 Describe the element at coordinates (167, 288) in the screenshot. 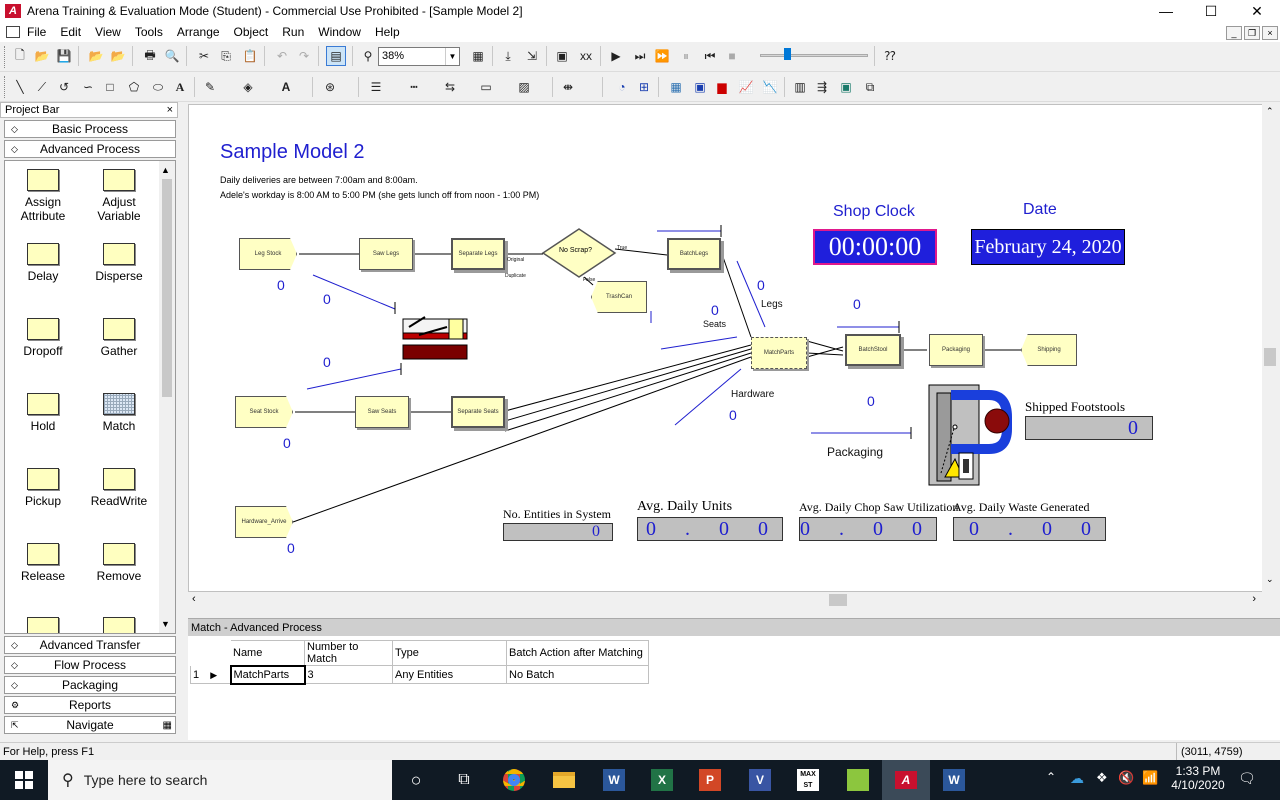

I see `palette-scroll-thumb` at that location.